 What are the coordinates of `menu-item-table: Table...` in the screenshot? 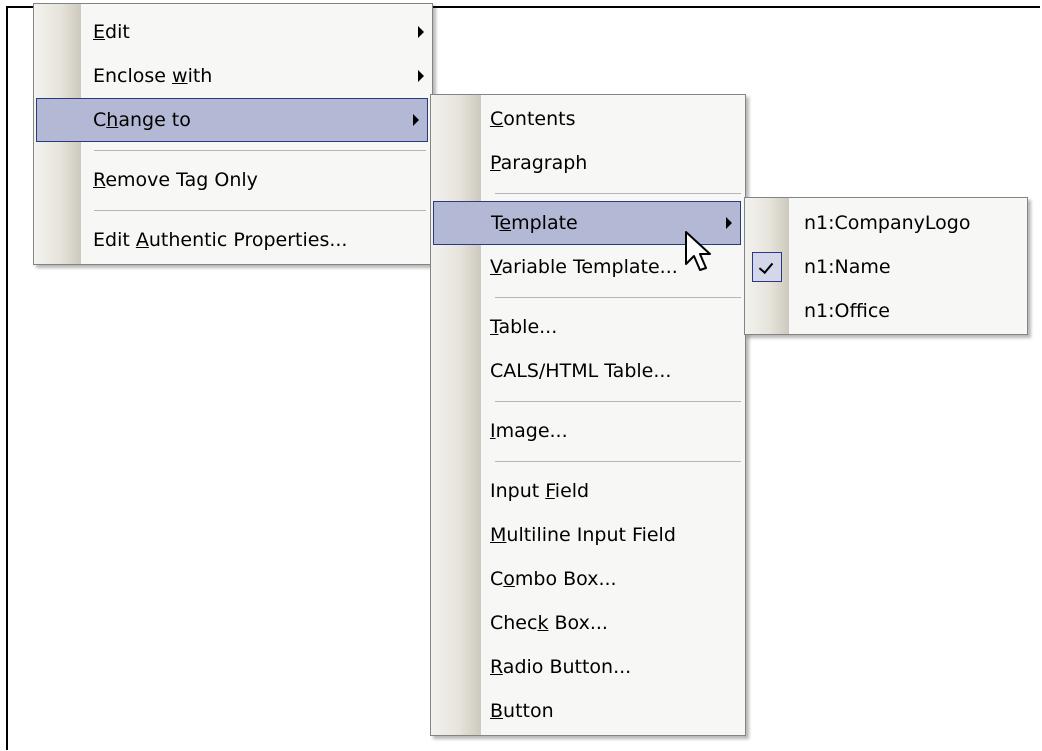 It's located at (588, 327).